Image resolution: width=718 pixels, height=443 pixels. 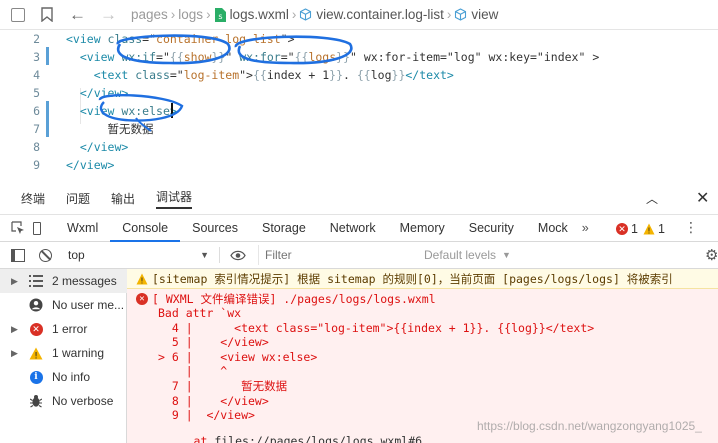 I want to click on bookmark-icon, so click(x=47, y=14).